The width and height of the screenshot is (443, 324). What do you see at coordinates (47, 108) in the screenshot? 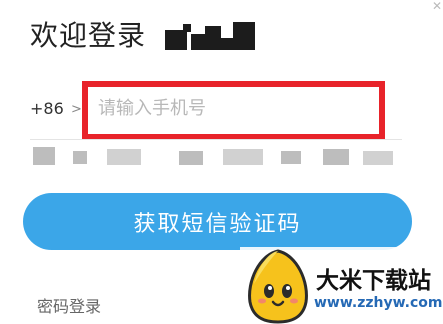
I see `country-code: +86` at bounding box center [47, 108].